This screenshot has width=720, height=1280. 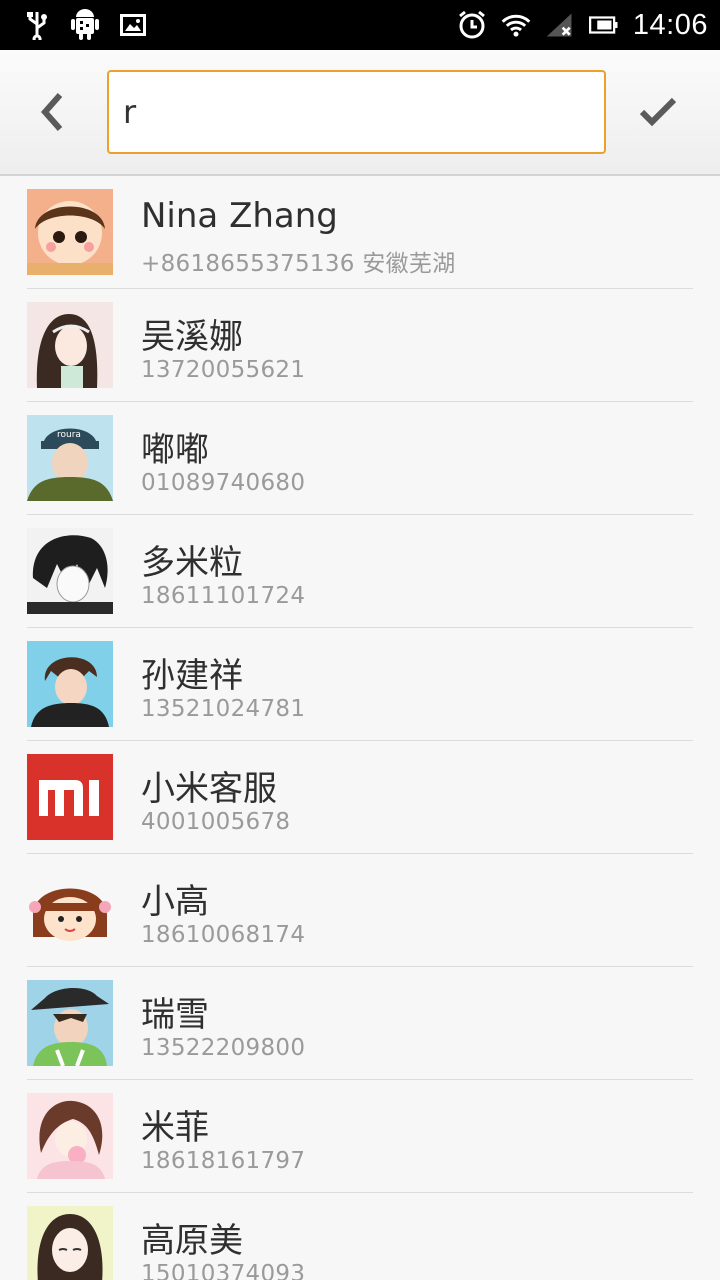 I want to click on svg-text: roura, so click(x=69, y=435).